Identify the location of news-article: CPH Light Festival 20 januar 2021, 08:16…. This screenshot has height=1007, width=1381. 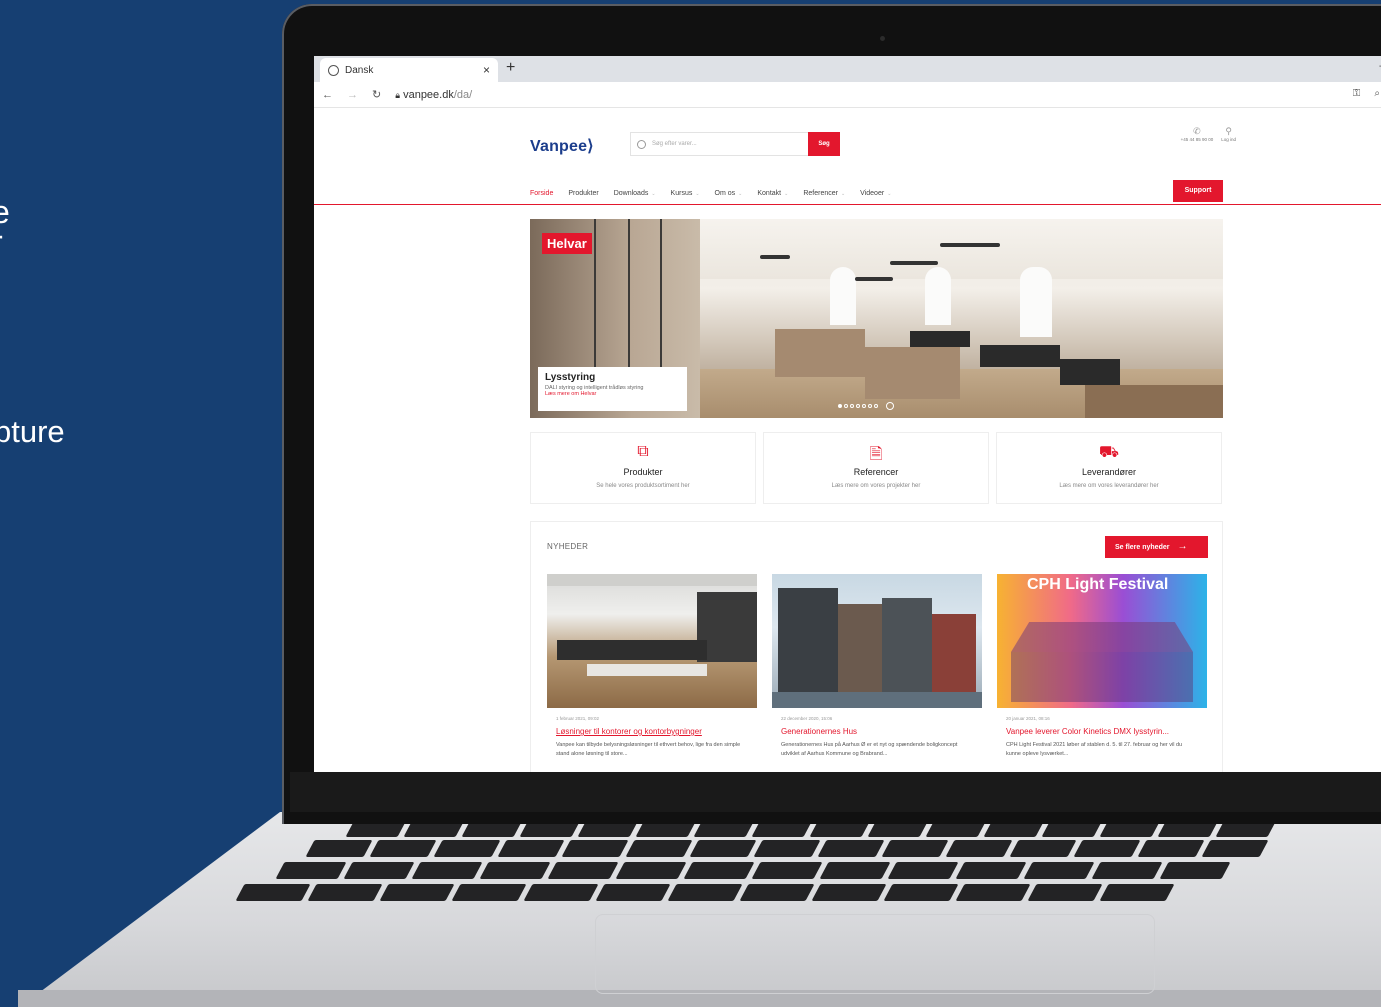
(1102, 666).